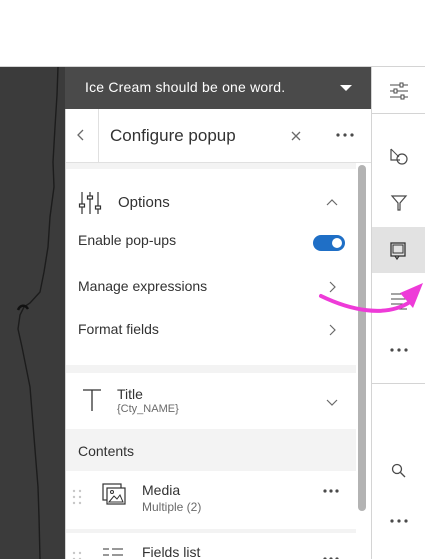 The height and width of the screenshot is (559, 425). I want to click on chevron-down-icon, so click(332, 403).